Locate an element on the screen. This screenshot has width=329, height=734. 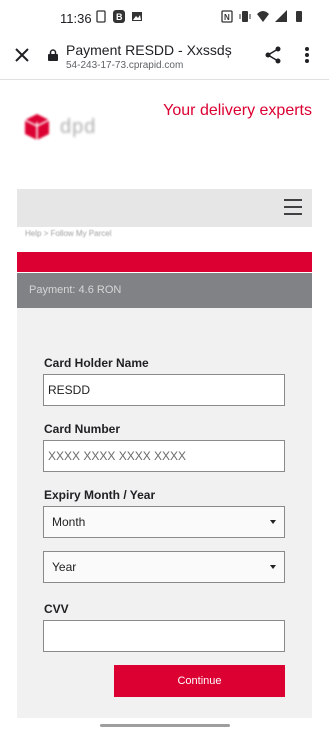
b-app-icon: B is located at coordinates (119, 16).